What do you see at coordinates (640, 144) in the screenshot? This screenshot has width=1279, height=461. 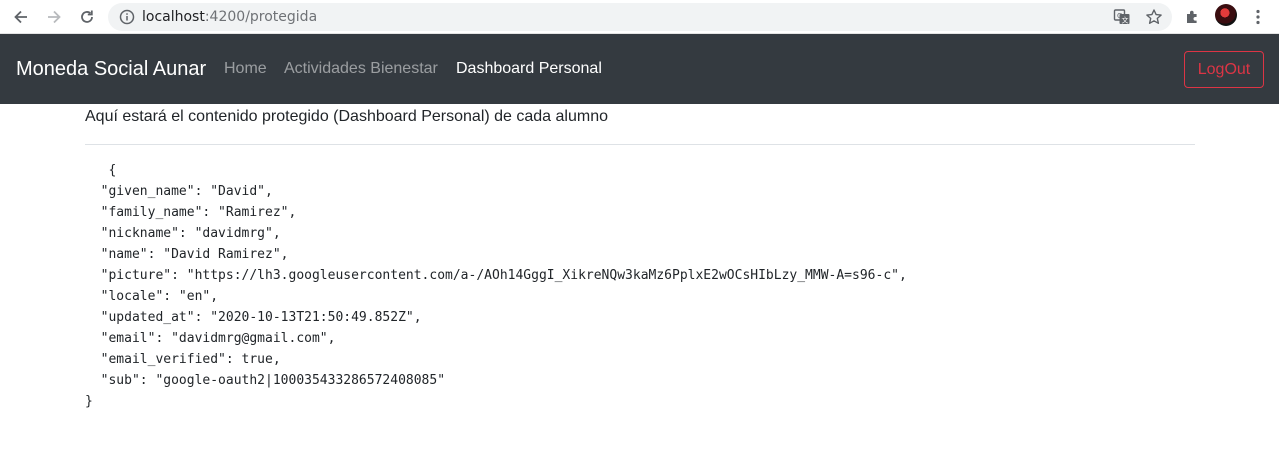 I see `divider` at bounding box center [640, 144].